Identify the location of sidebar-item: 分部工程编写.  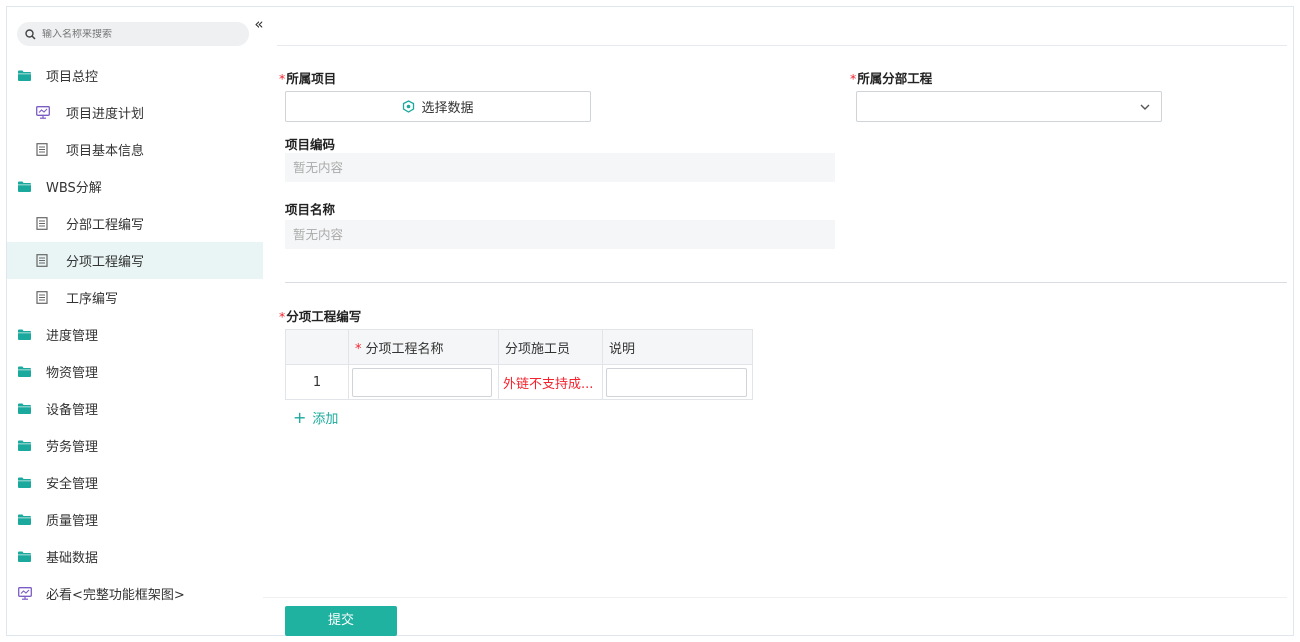
(135, 223).